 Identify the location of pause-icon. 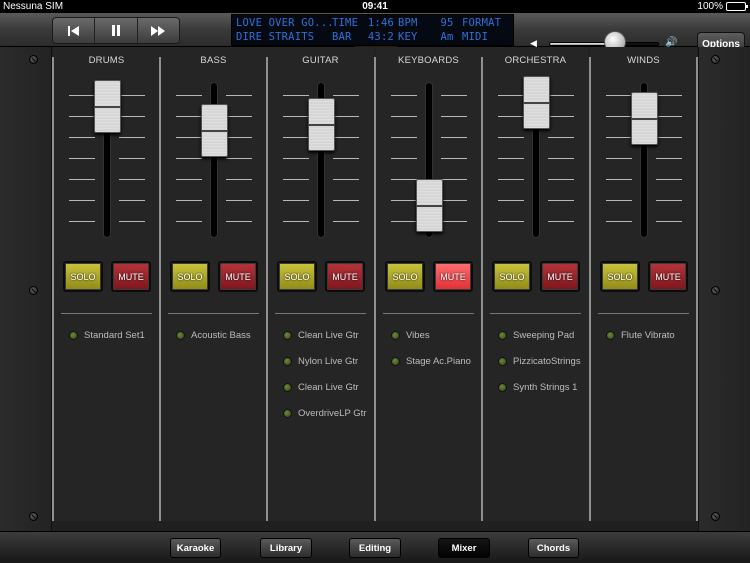
(115, 30).